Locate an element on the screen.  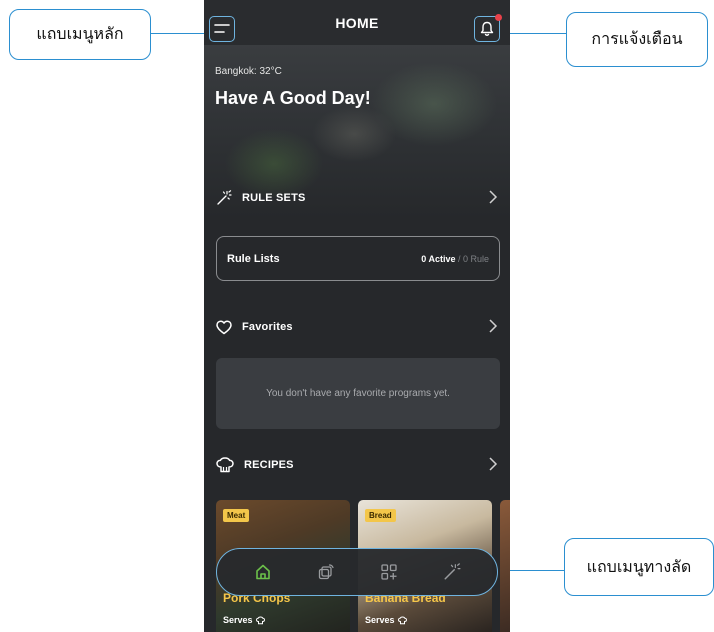
callout-shortcut-bar: แถบเมนูทางลัด is located at coordinates (639, 567).